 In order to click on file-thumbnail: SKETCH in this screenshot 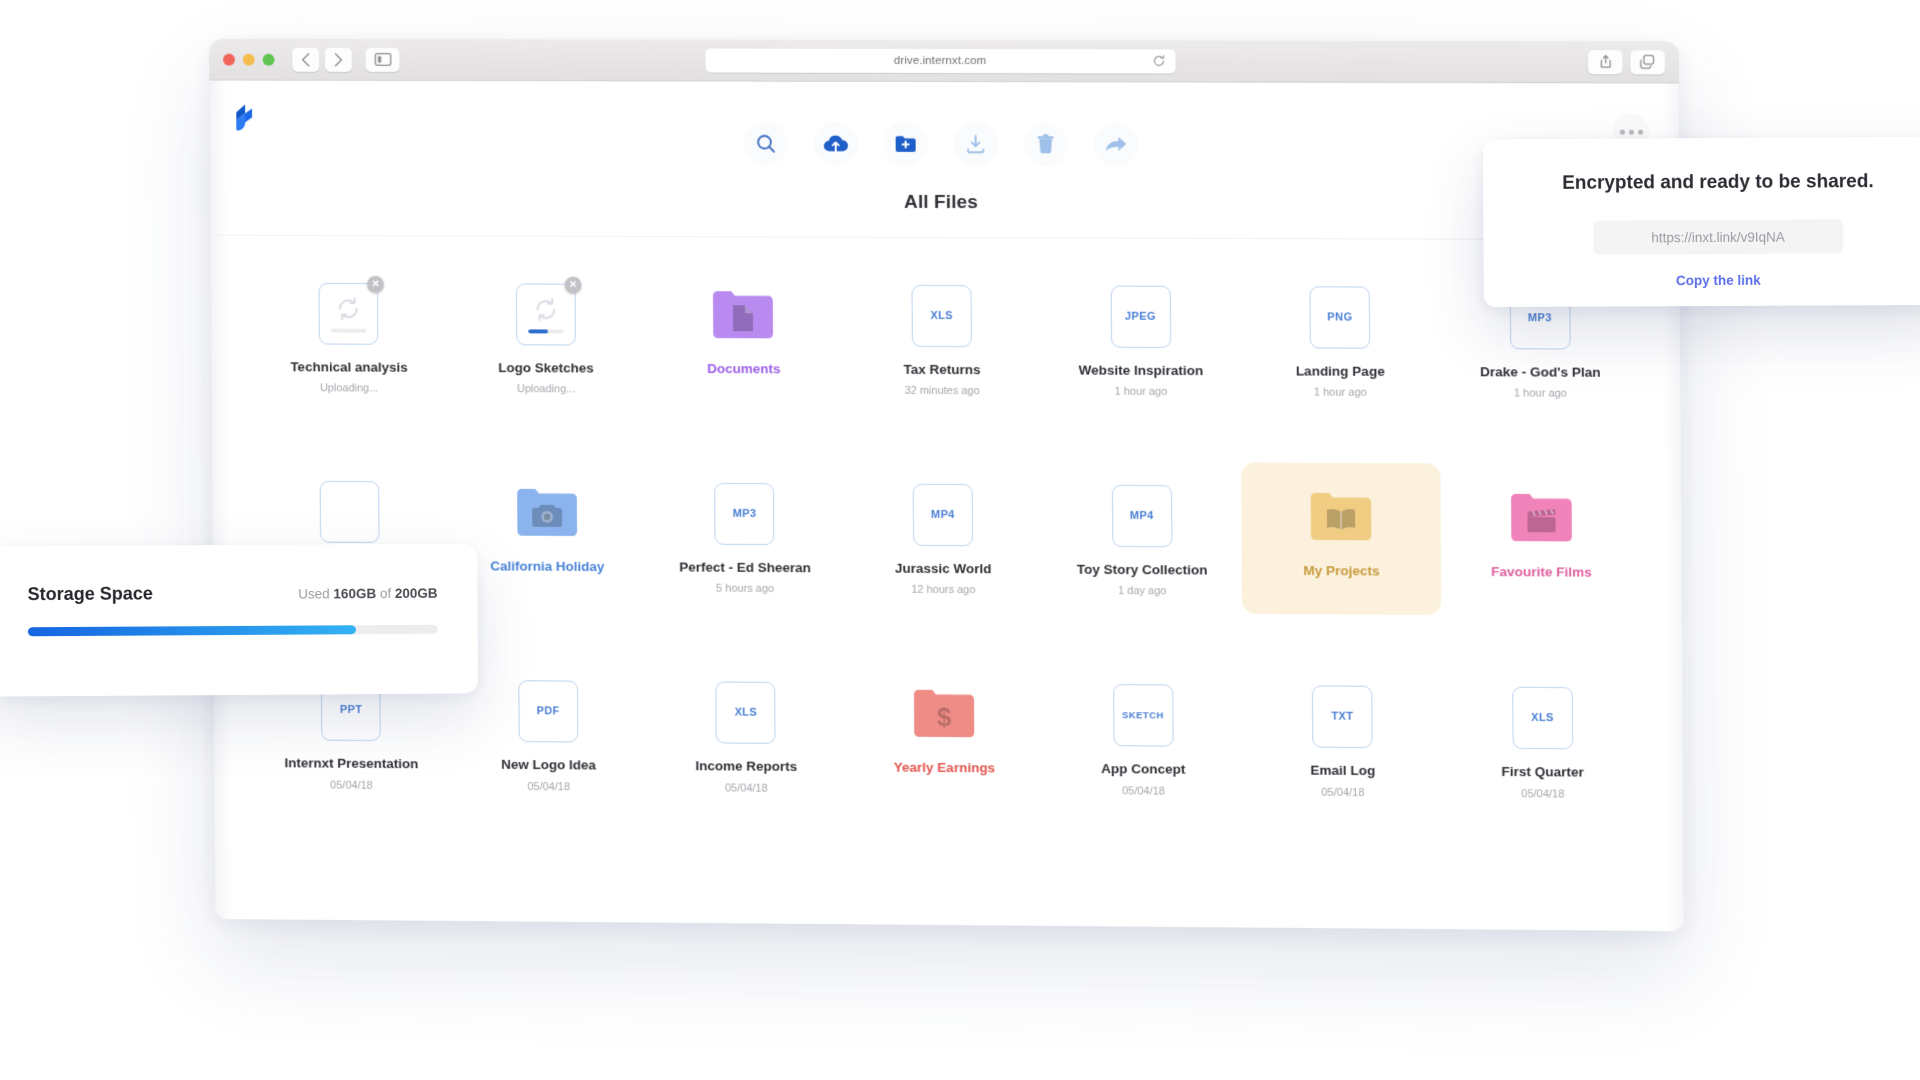, I will do `click(1143, 715)`.